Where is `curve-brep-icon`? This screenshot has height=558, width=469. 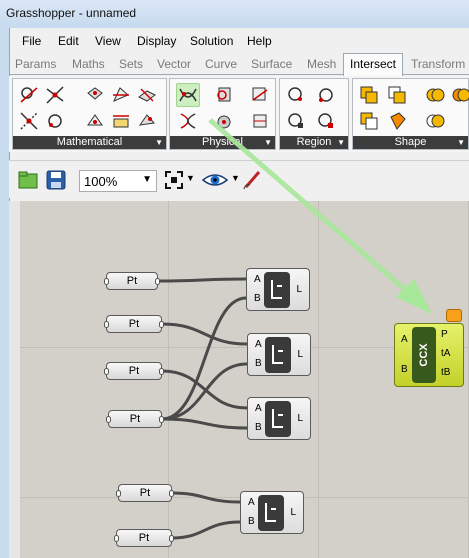
curve-brep-icon is located at coordinates (224, 95).